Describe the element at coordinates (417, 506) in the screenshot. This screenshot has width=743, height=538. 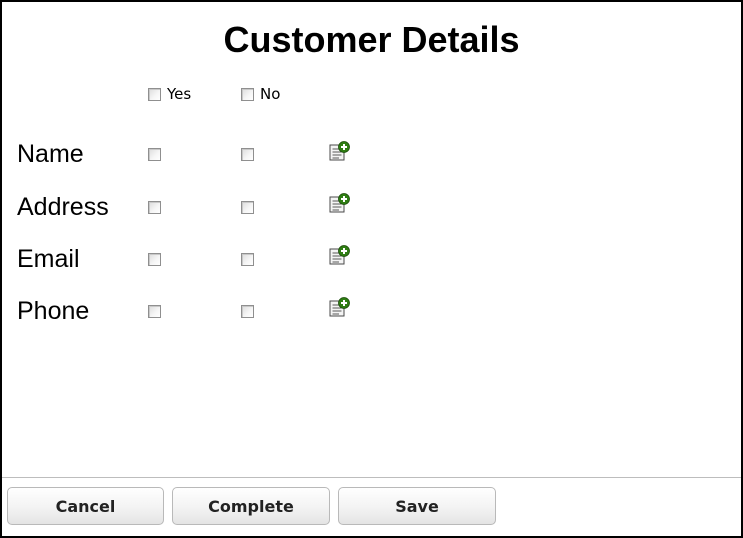
I see `save-button: Save` at that location.